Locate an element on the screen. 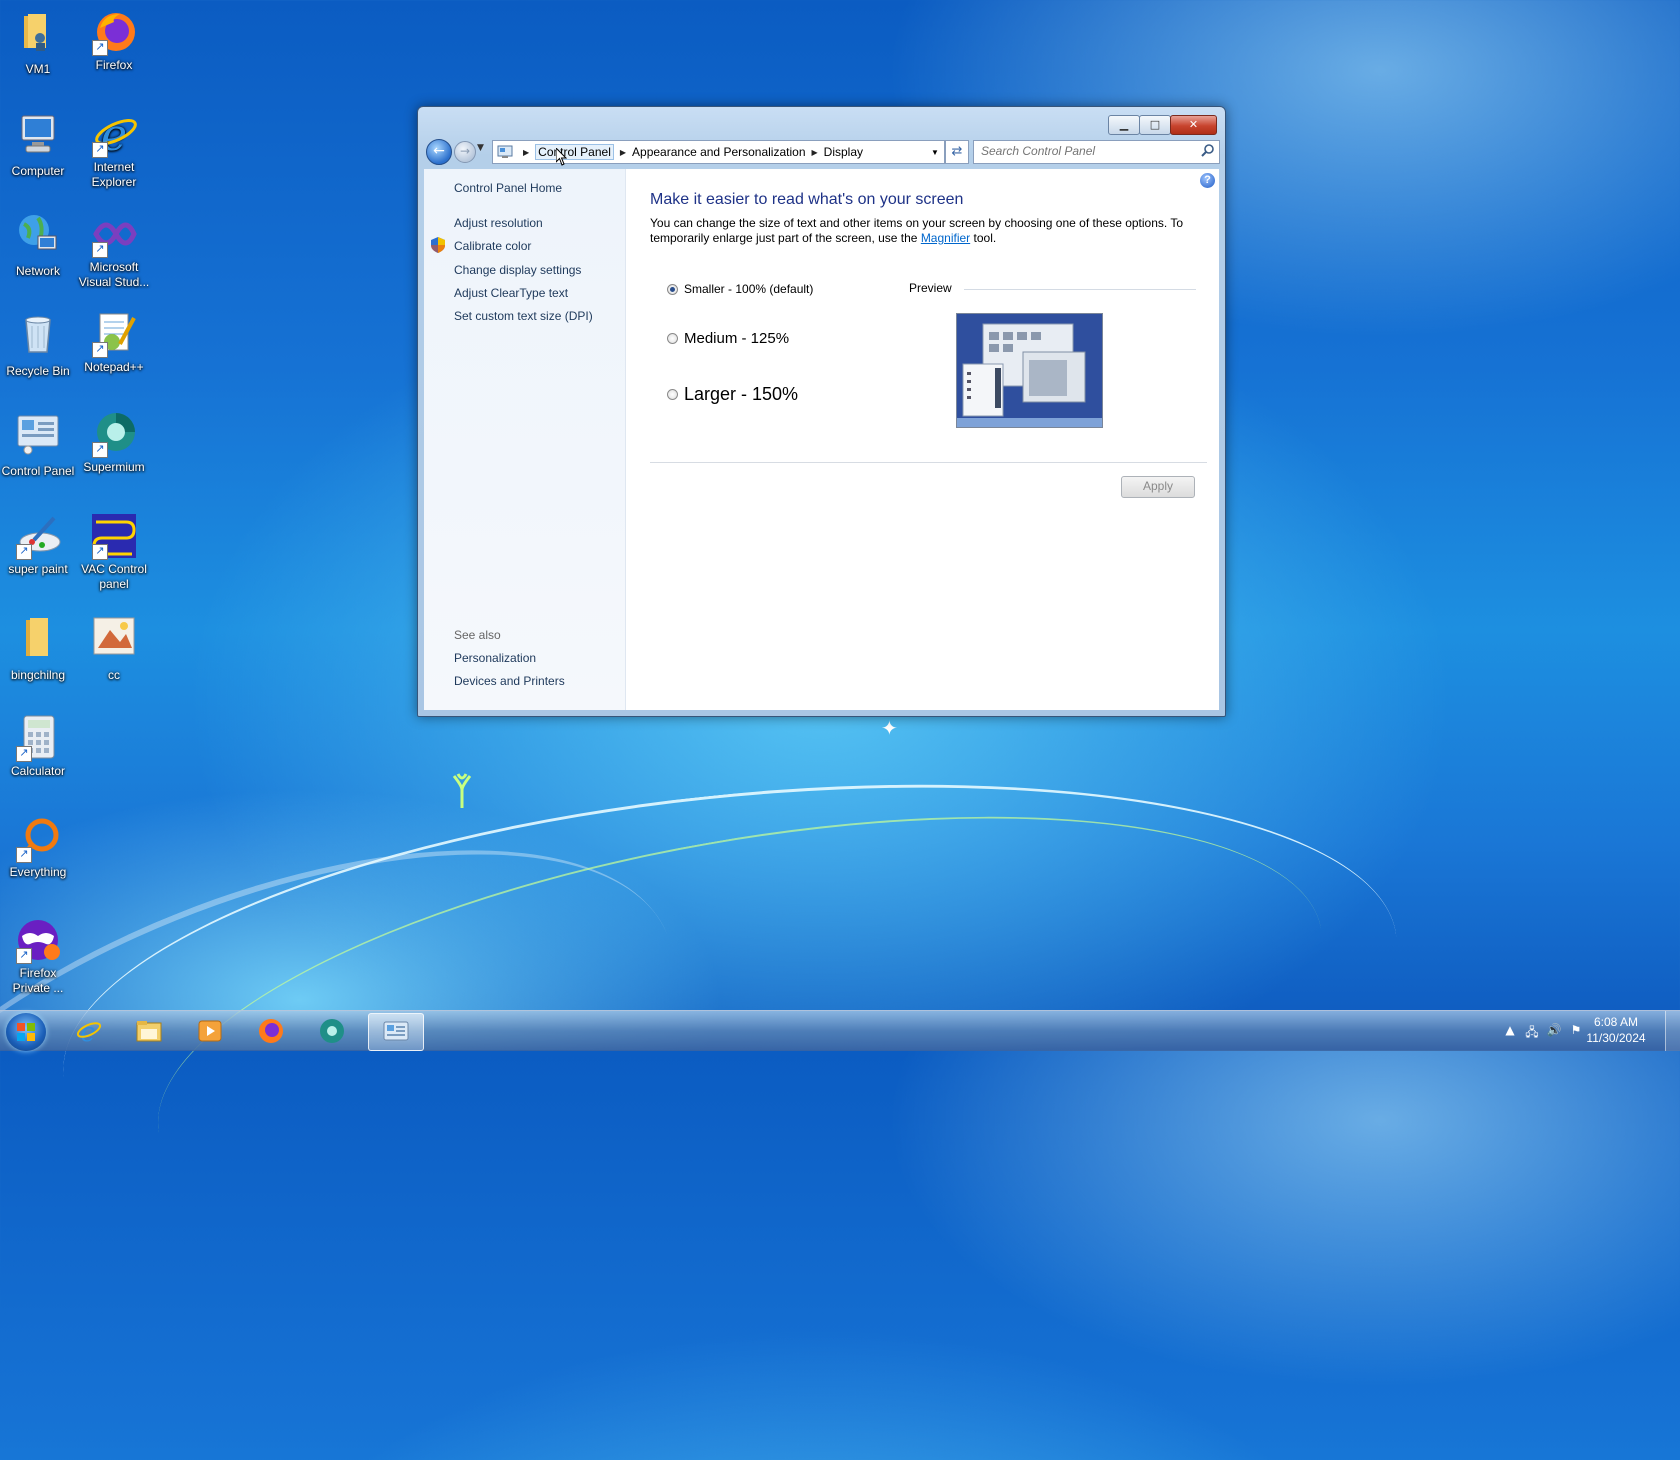  maximize-button: □ is located at coordinates (1155, 125).